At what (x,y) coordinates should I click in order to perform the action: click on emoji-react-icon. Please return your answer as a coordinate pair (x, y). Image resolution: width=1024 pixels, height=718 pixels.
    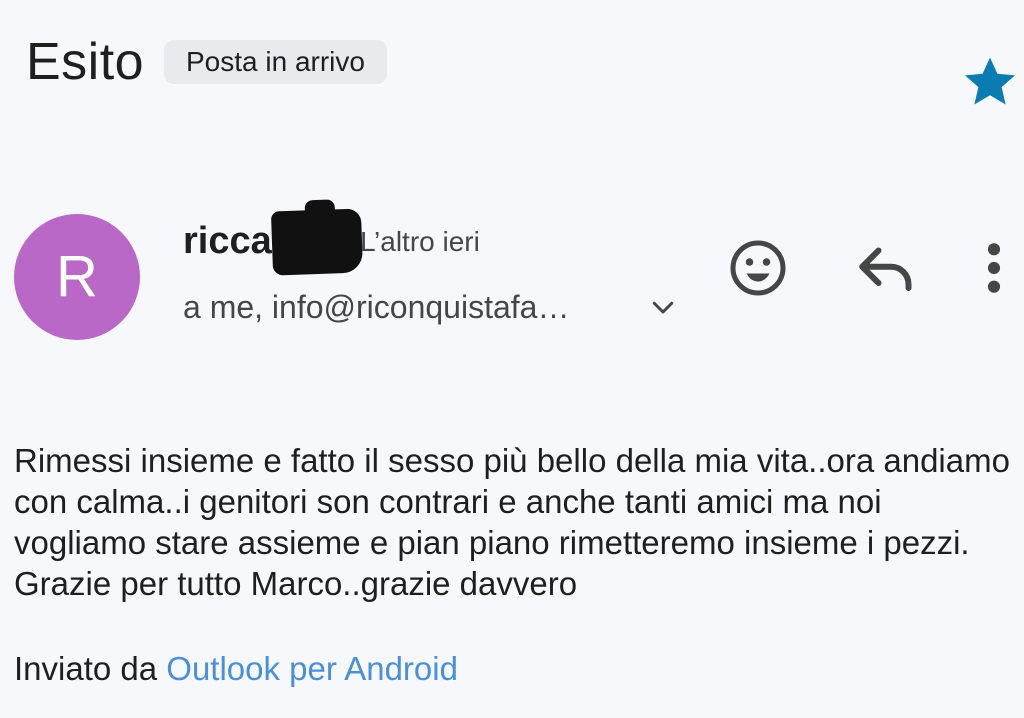
    Looking at the image, I should click on (758, 268).